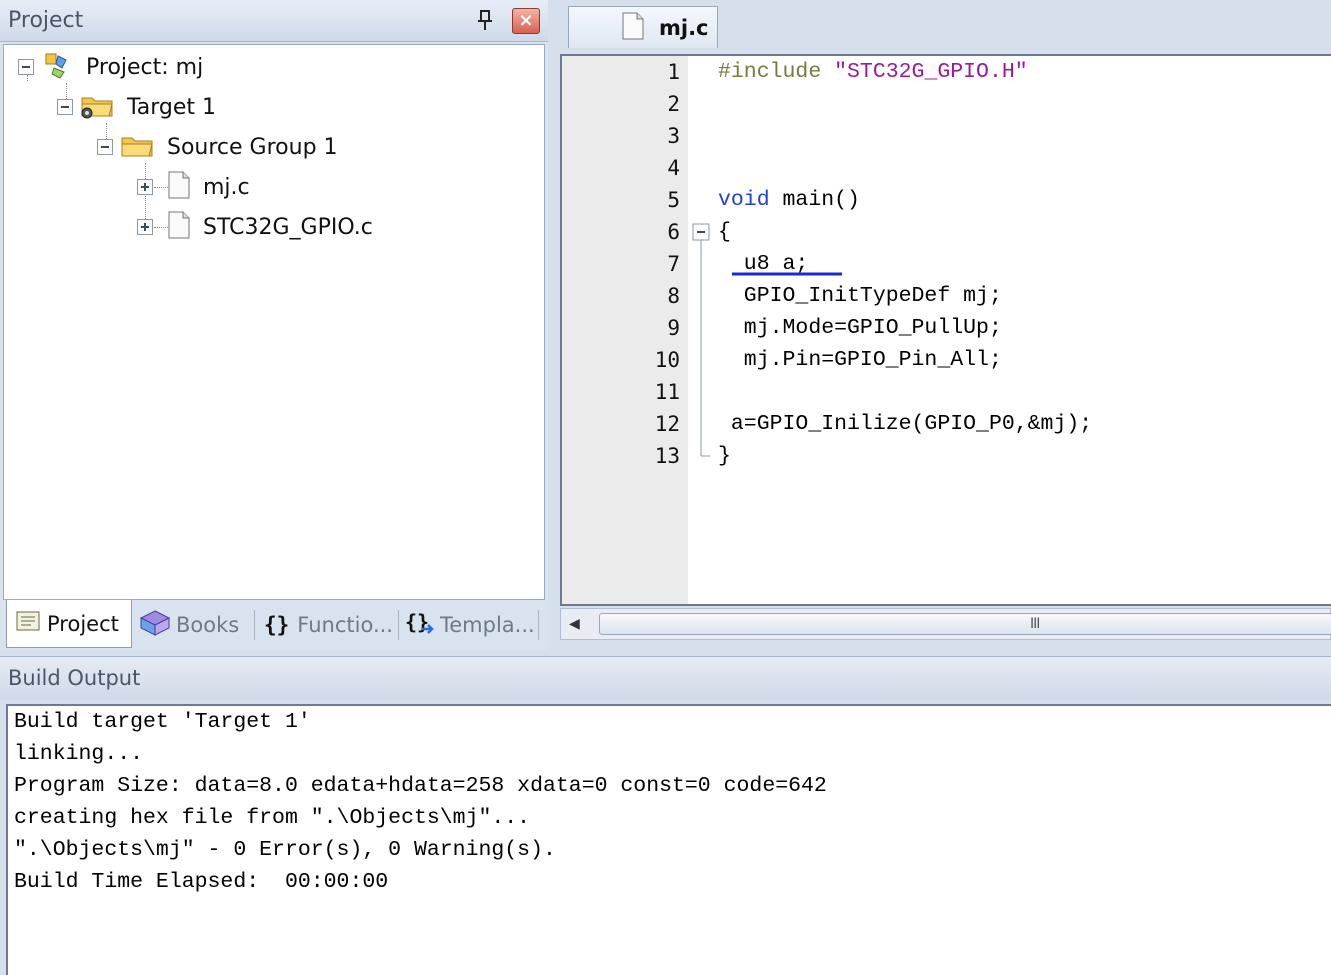 Image resolution: width=1331 pixels, height=975 pixels. Describe the element at coordinates (226, 187) in the screenshot. I see `tree-item-label: mj.c` at that location.